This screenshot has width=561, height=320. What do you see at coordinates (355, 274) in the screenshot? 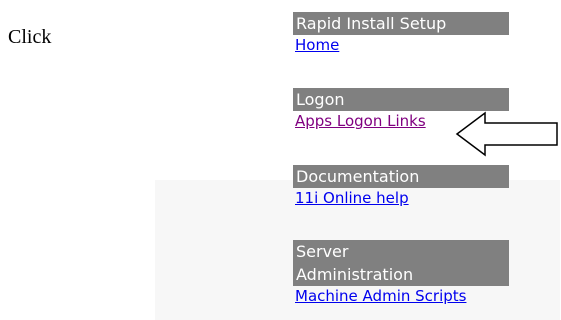
I see `section-header-line-2: Administration` at bounding box center [355, 274].